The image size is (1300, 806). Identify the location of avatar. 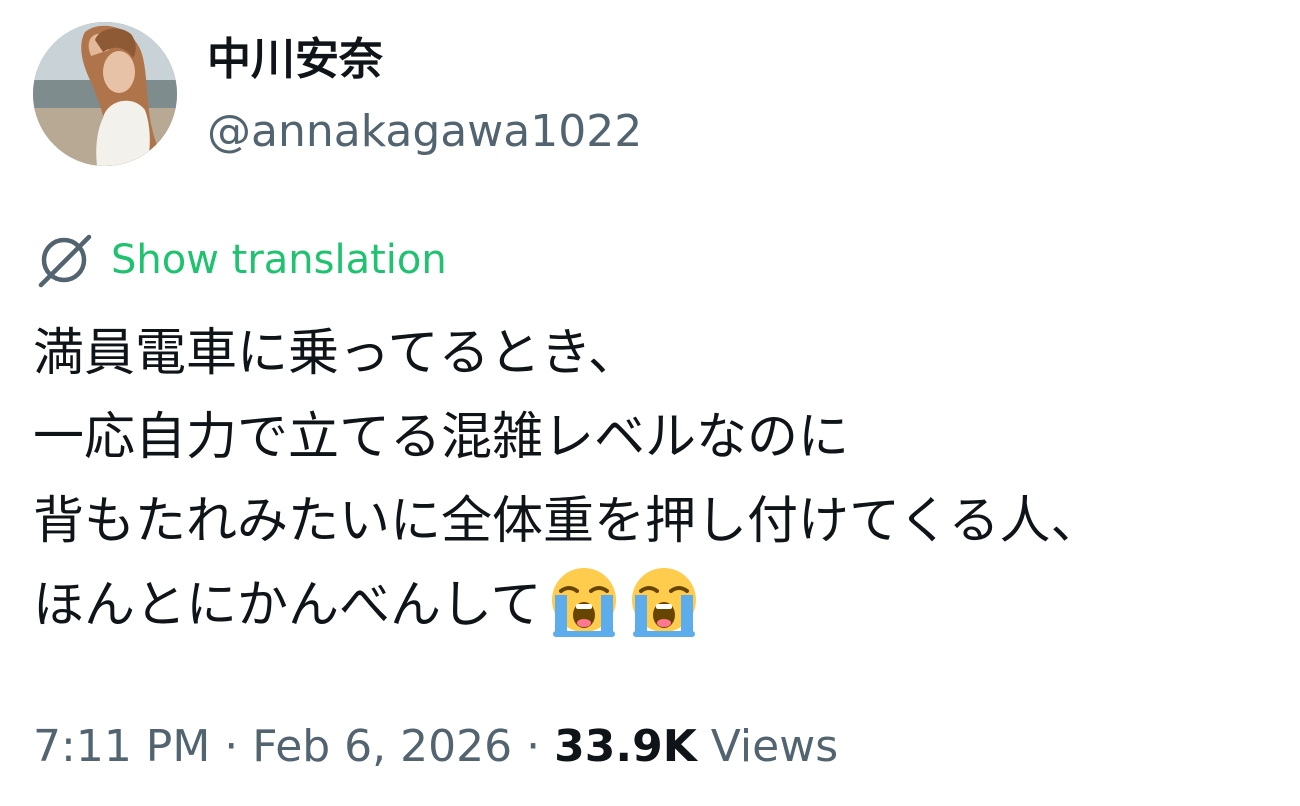
(105, 94).